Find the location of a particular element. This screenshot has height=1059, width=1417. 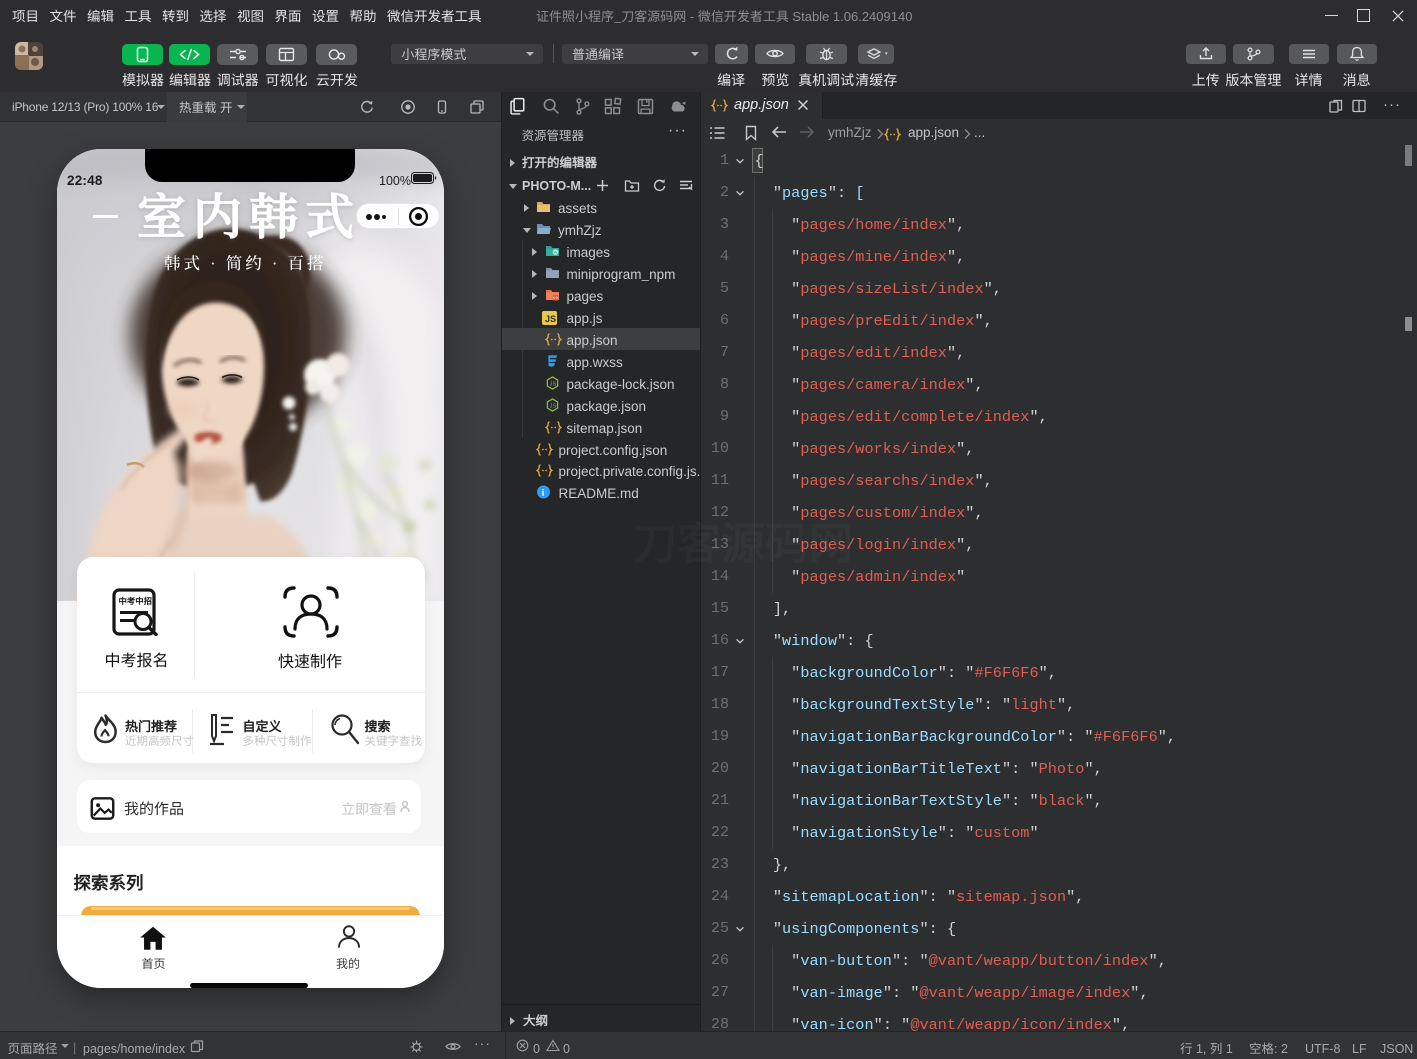

svg-text: 中考中招 is located at coordinates (135, 601).